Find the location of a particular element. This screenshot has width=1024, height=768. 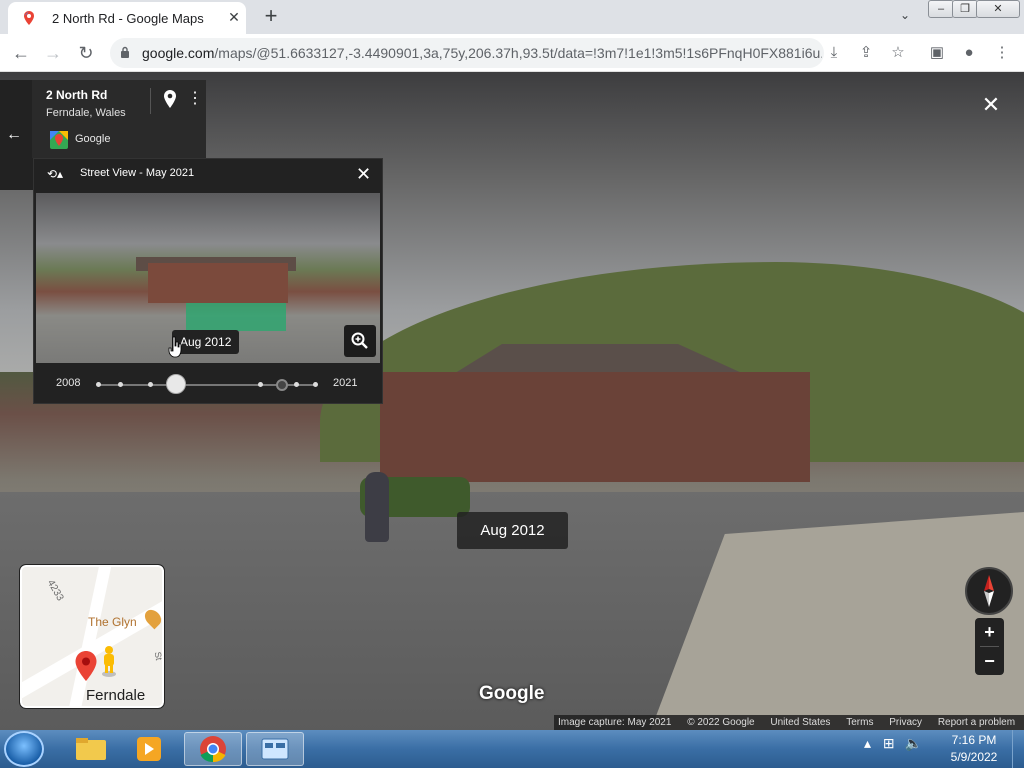

more-options-icon: ⋮ is located at coordinates (195, 99).